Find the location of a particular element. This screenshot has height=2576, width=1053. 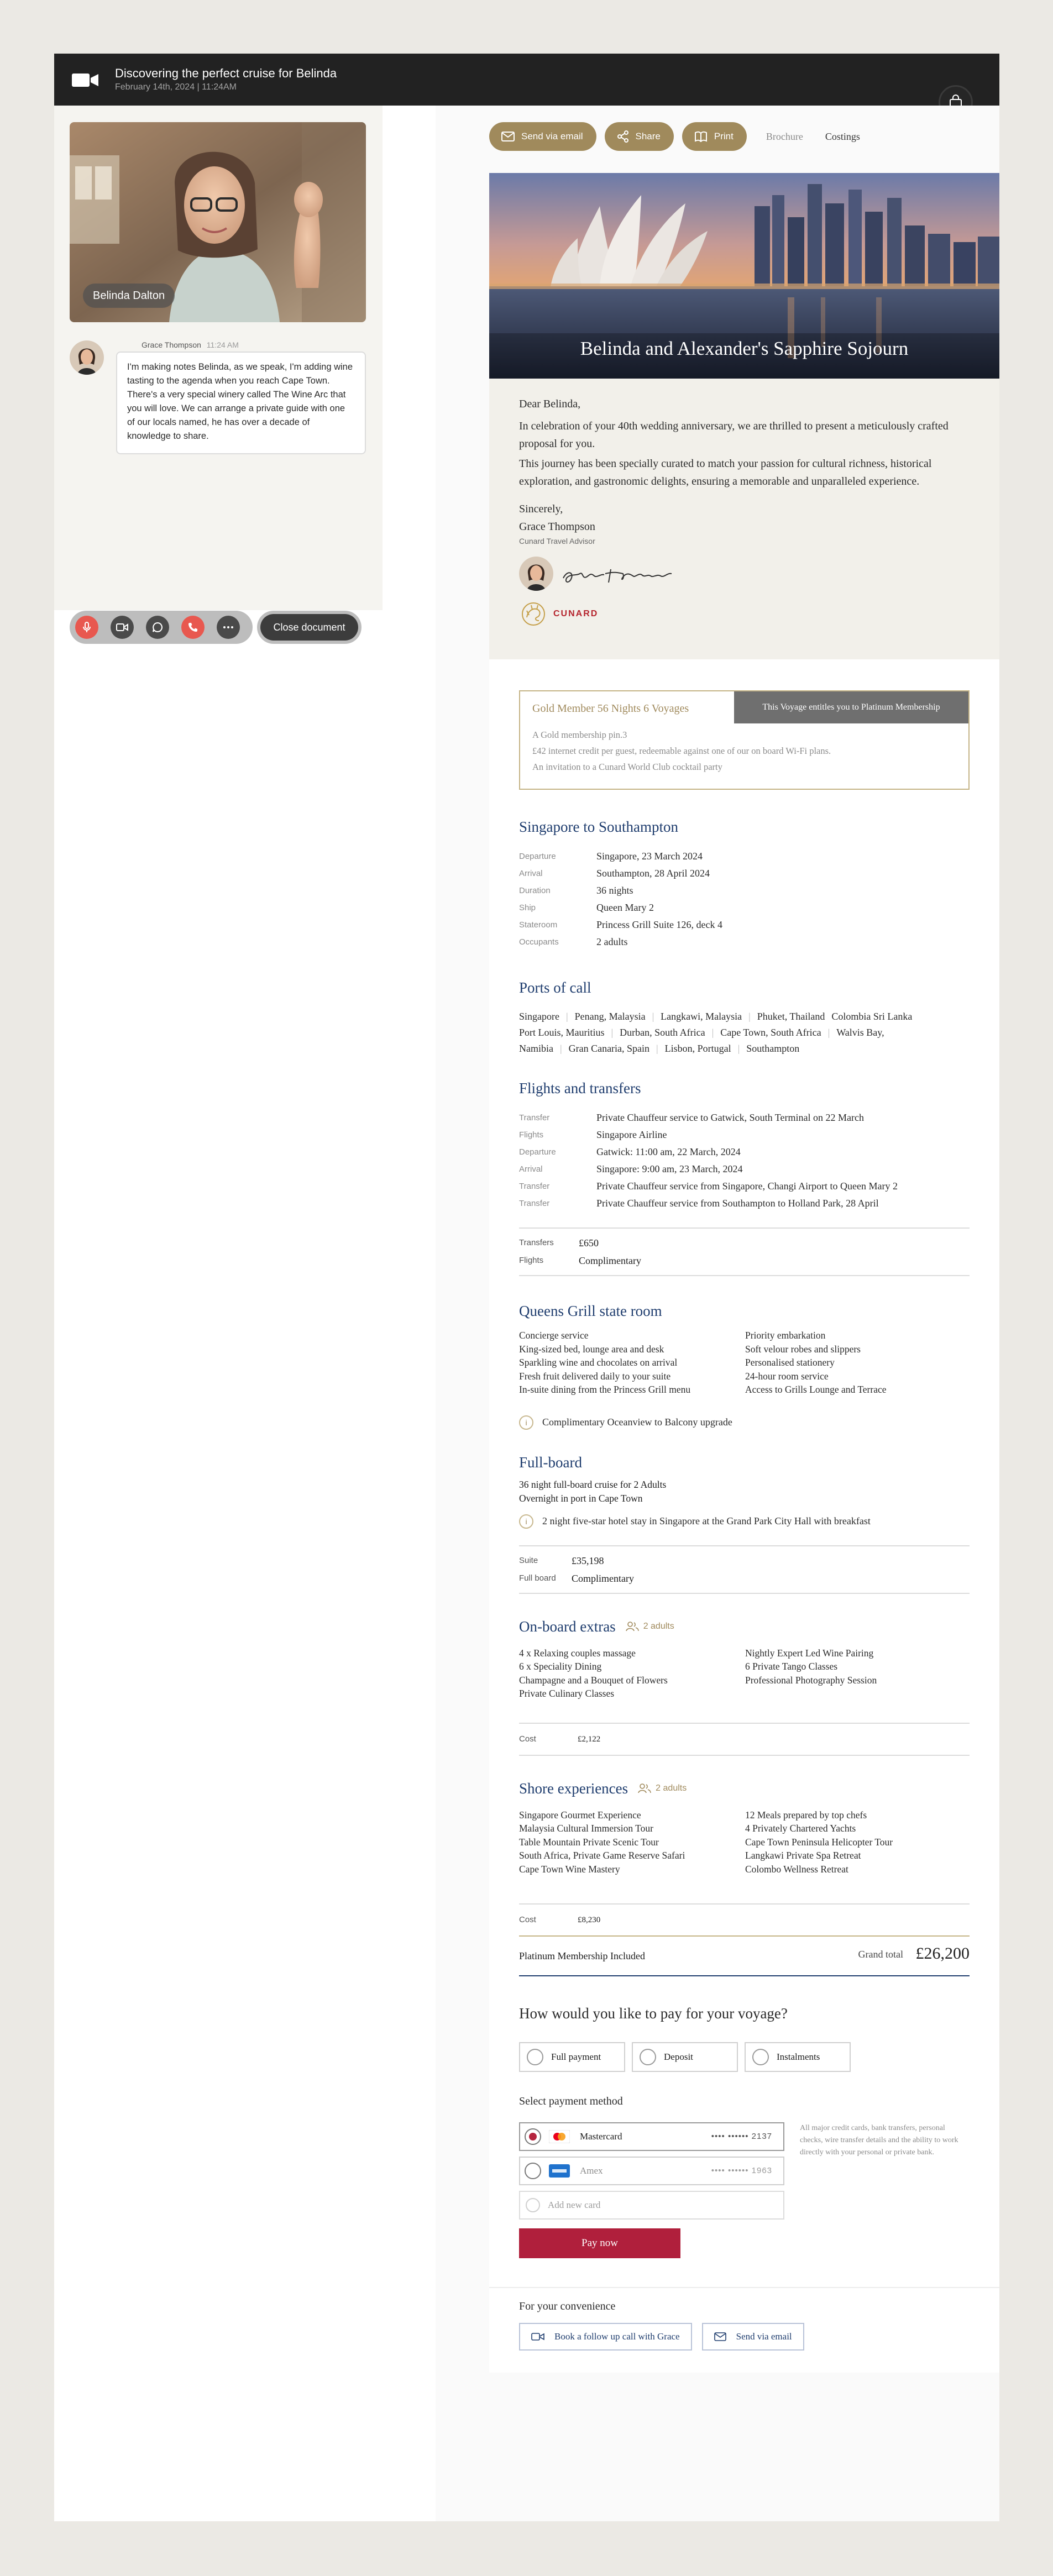

cunard-logo: CUNARD is located at coordinates (744, 614).